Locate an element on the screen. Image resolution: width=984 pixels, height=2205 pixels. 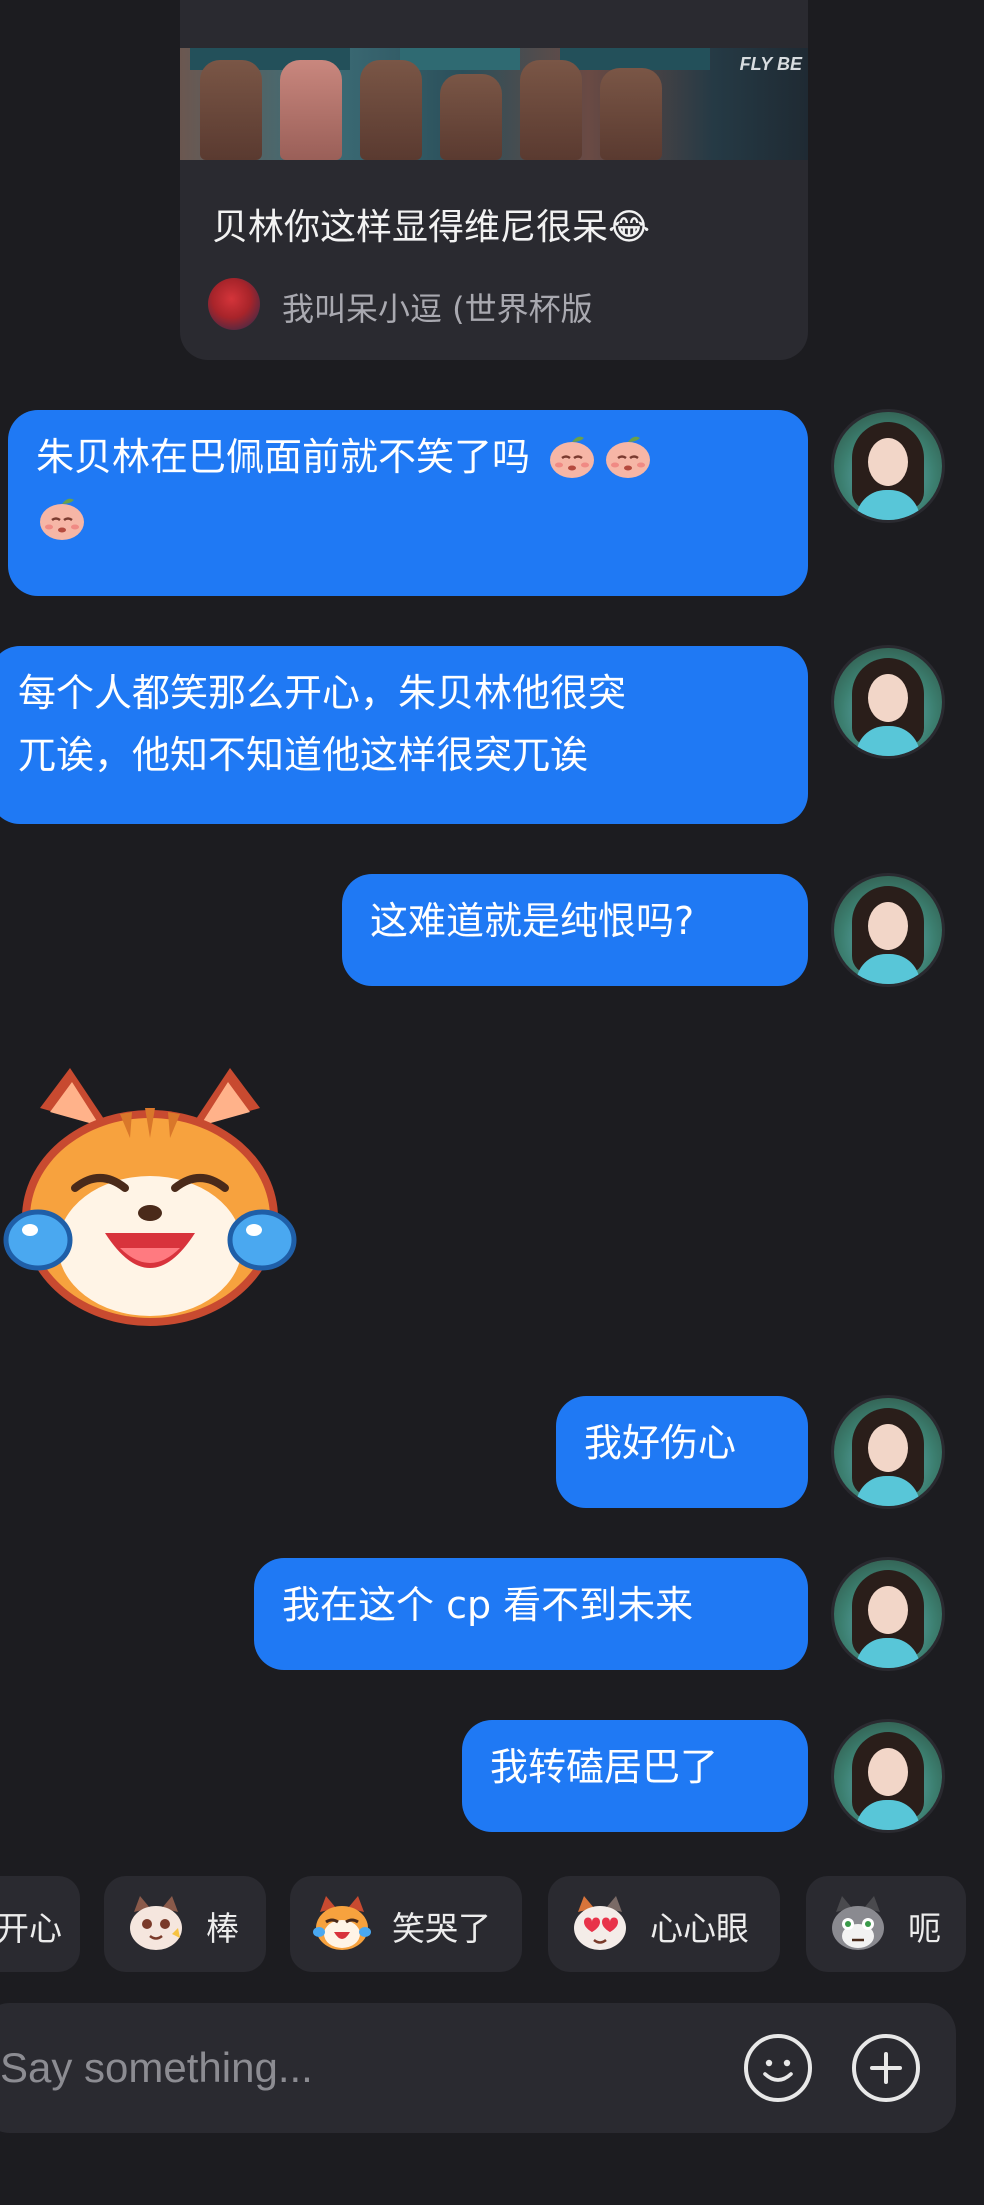
message-bubble: 我好伤心 is located at coordinates (682, 1452).